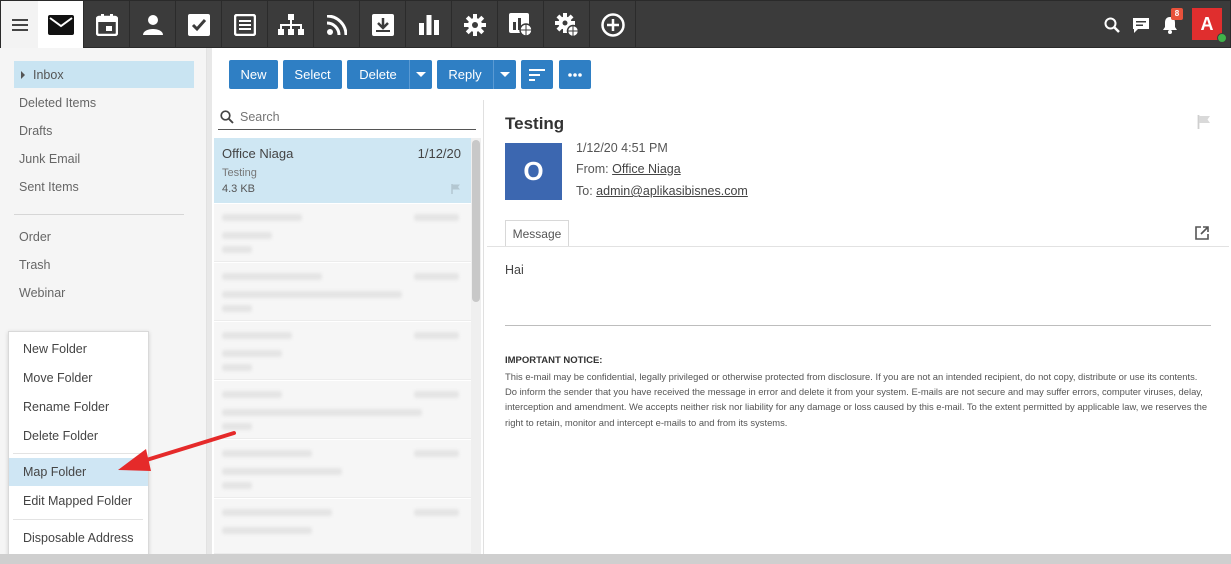 The height and width of the screenshot is (564, 1231). I want to click on reply-button: Reply, so click(465, 74).